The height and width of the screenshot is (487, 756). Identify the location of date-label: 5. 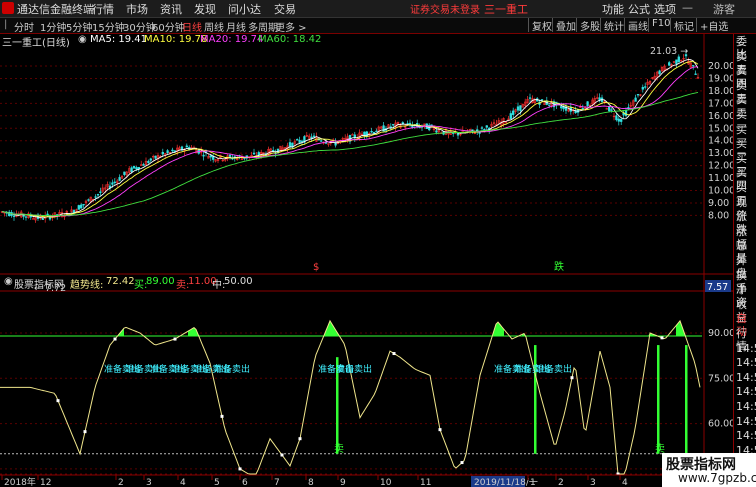
(217, 482).